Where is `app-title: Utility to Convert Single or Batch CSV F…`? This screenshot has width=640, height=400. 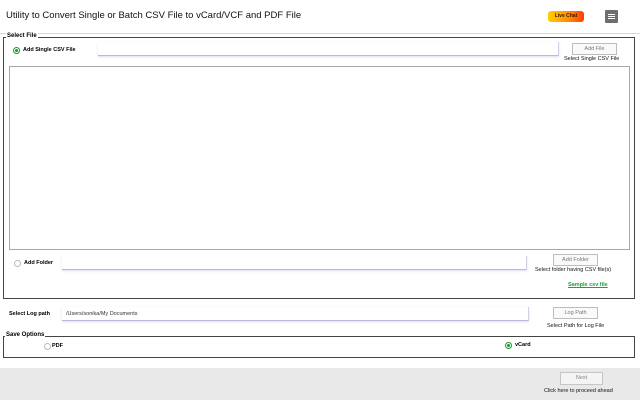 app-title: Utility to Convert Single or Batch CSV F… is located at coordinates (154, 15).